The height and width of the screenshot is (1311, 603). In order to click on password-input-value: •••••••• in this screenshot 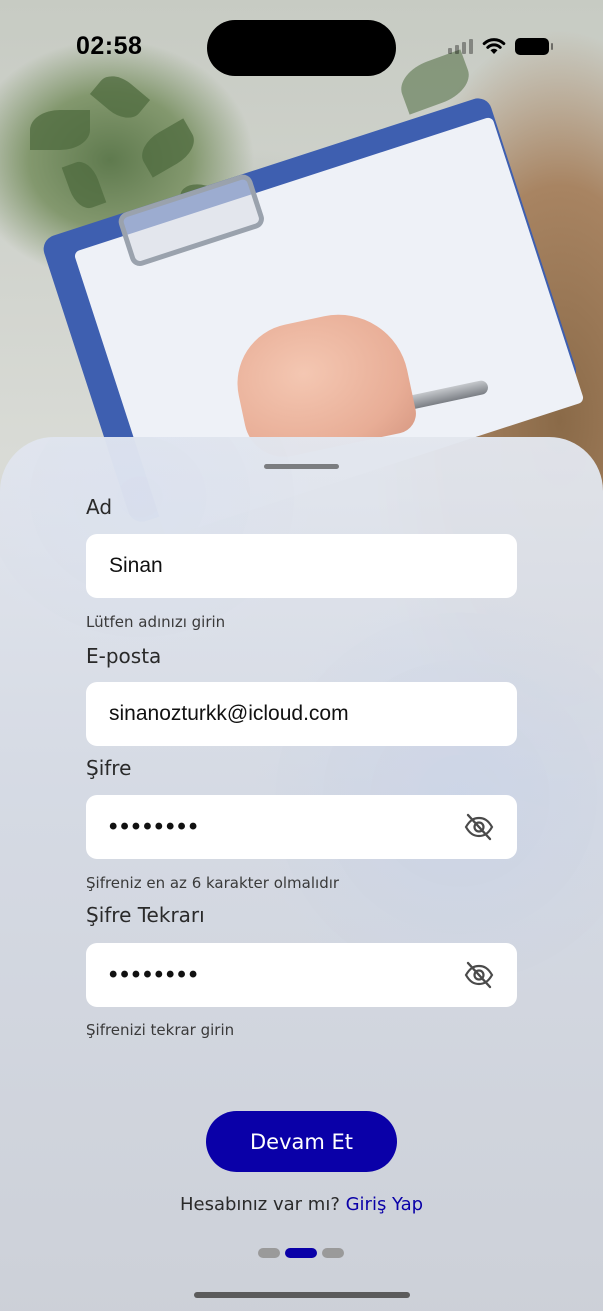, I will do `click(155, 826)`.